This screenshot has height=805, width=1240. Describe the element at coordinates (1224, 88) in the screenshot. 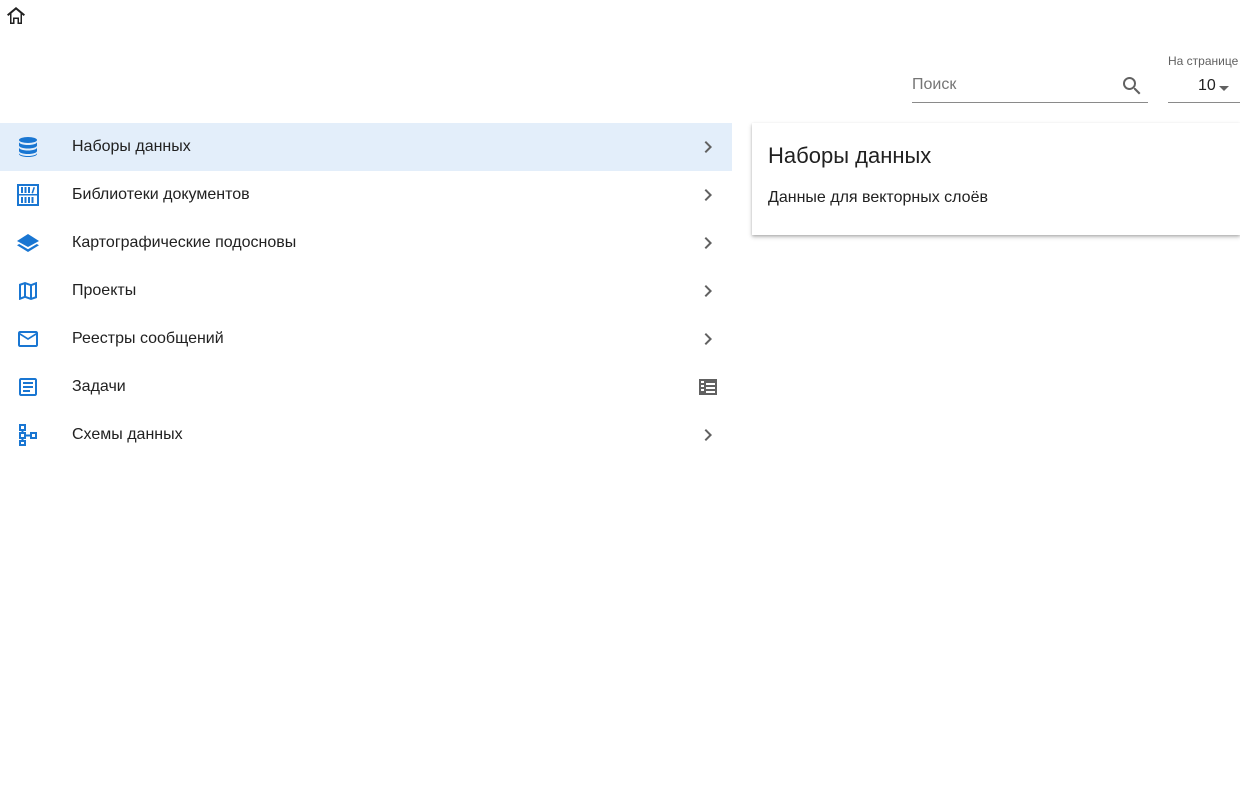

I see `arrow-drop-down-icon` at that location.